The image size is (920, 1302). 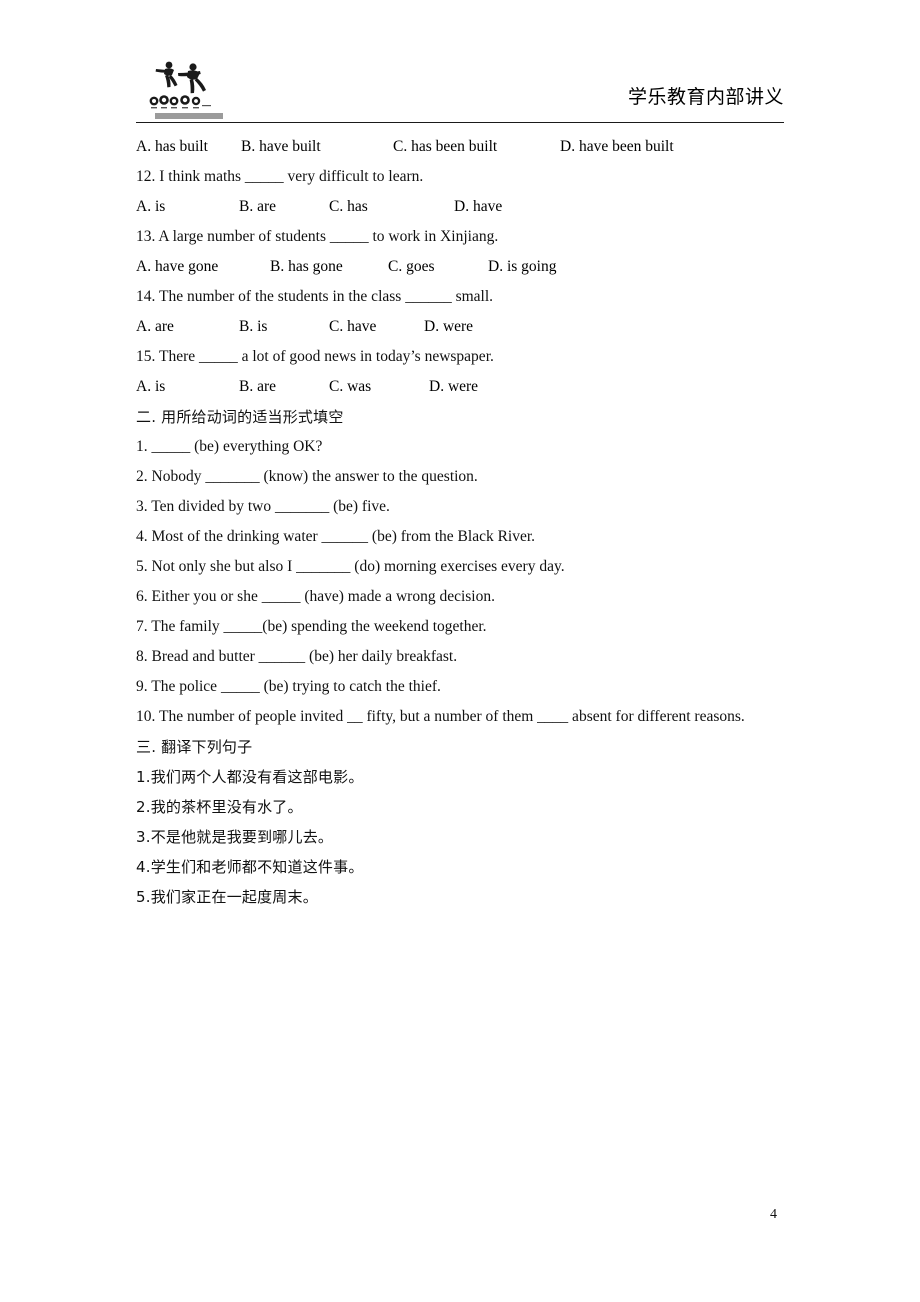 I want to click on option-b: B. is, so click(x=253, y=326).